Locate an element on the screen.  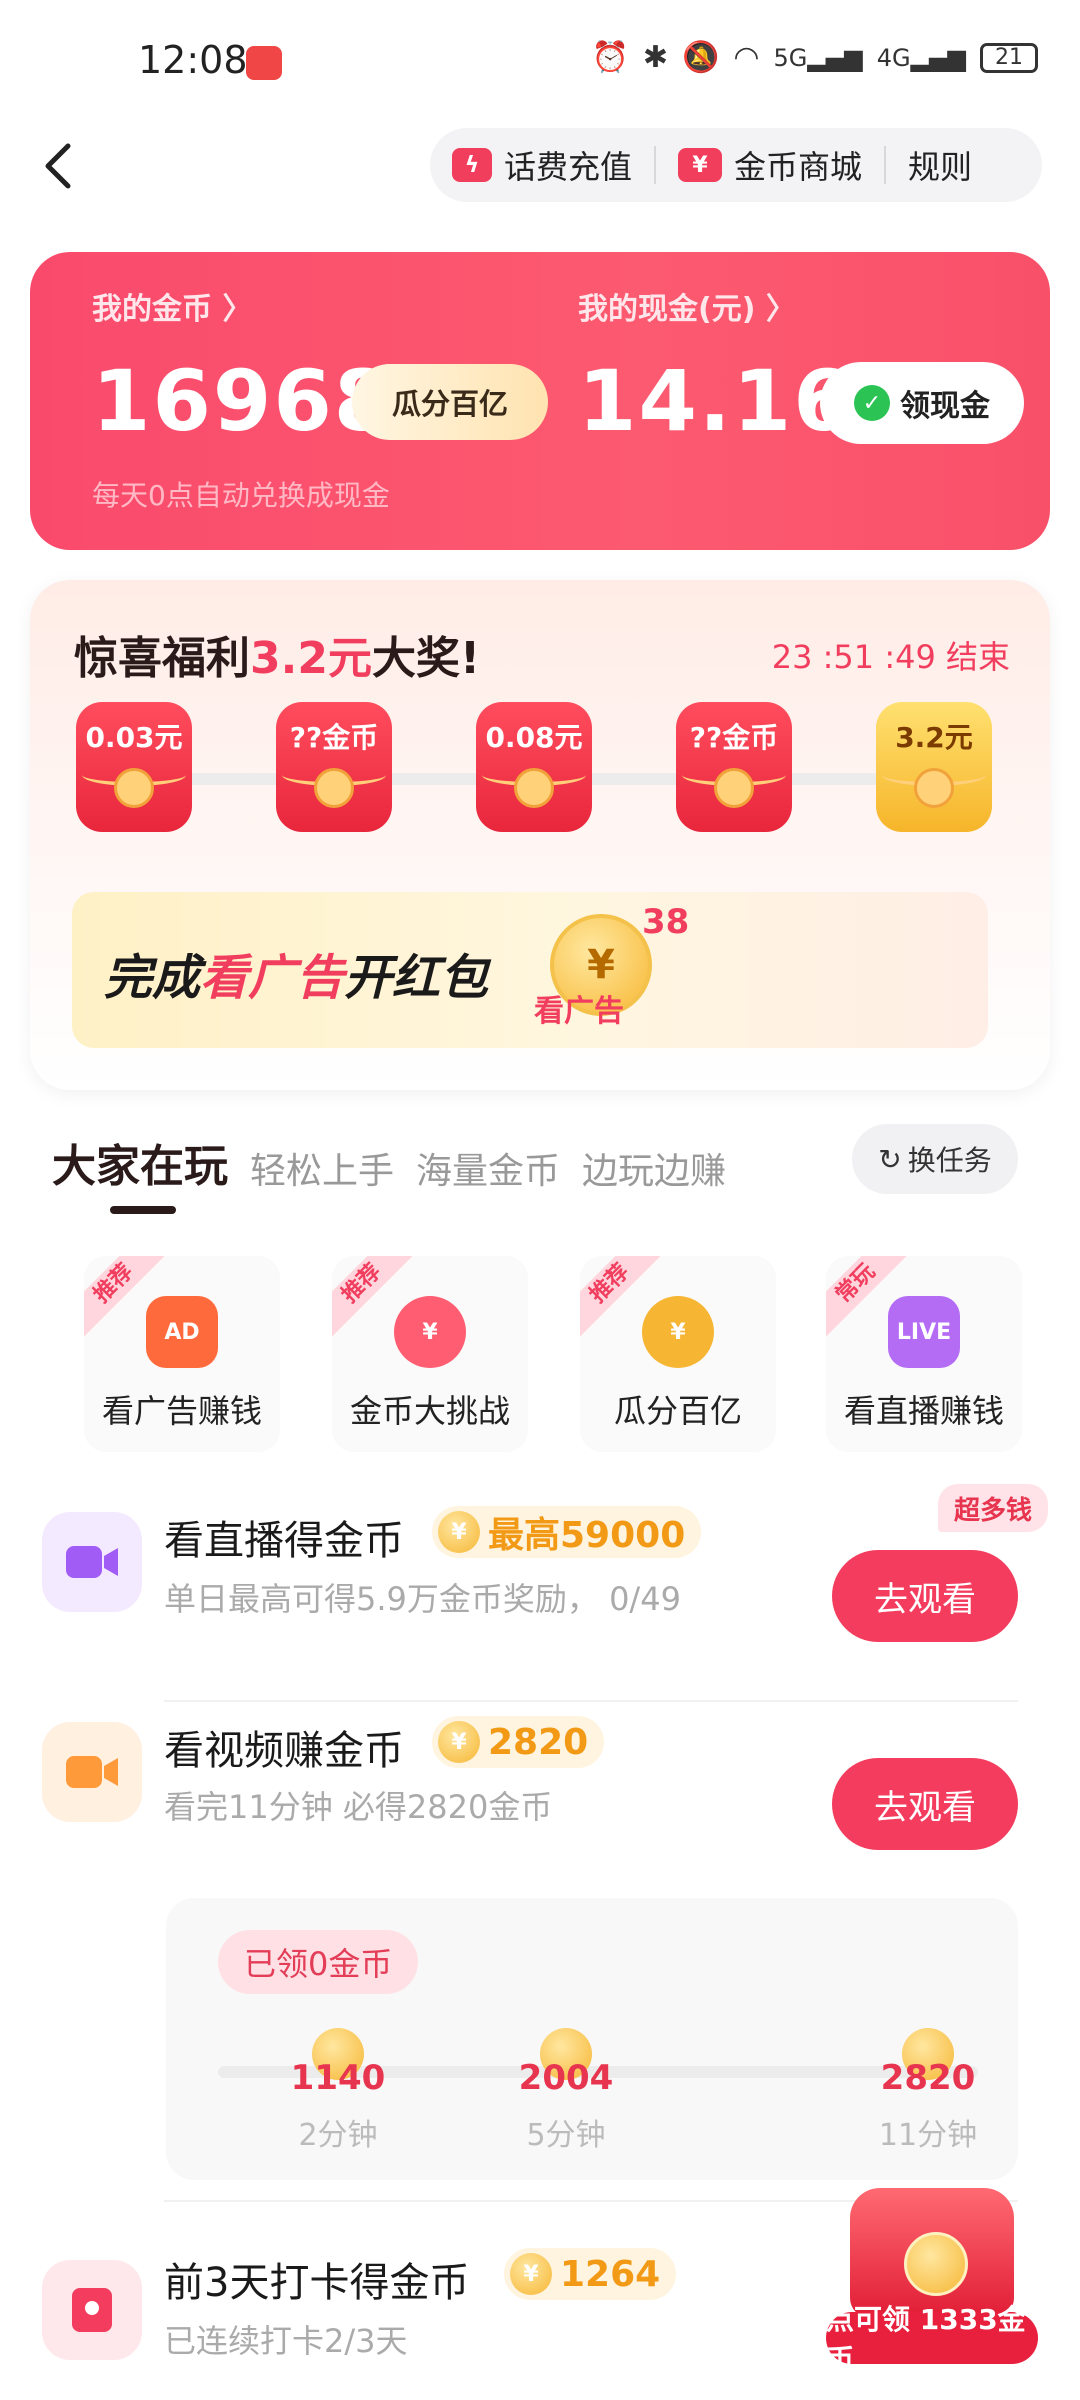
hand-coin-icon: ¥ is located at coordinates (678, 1332).